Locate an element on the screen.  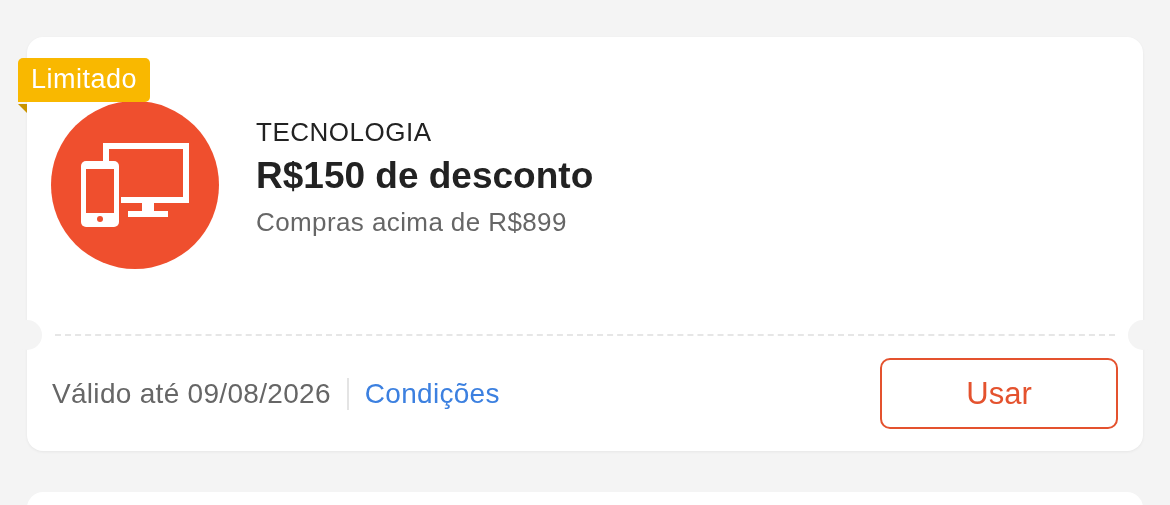
discount-title: R$150 de desconto is located at coordinates (425, 176).